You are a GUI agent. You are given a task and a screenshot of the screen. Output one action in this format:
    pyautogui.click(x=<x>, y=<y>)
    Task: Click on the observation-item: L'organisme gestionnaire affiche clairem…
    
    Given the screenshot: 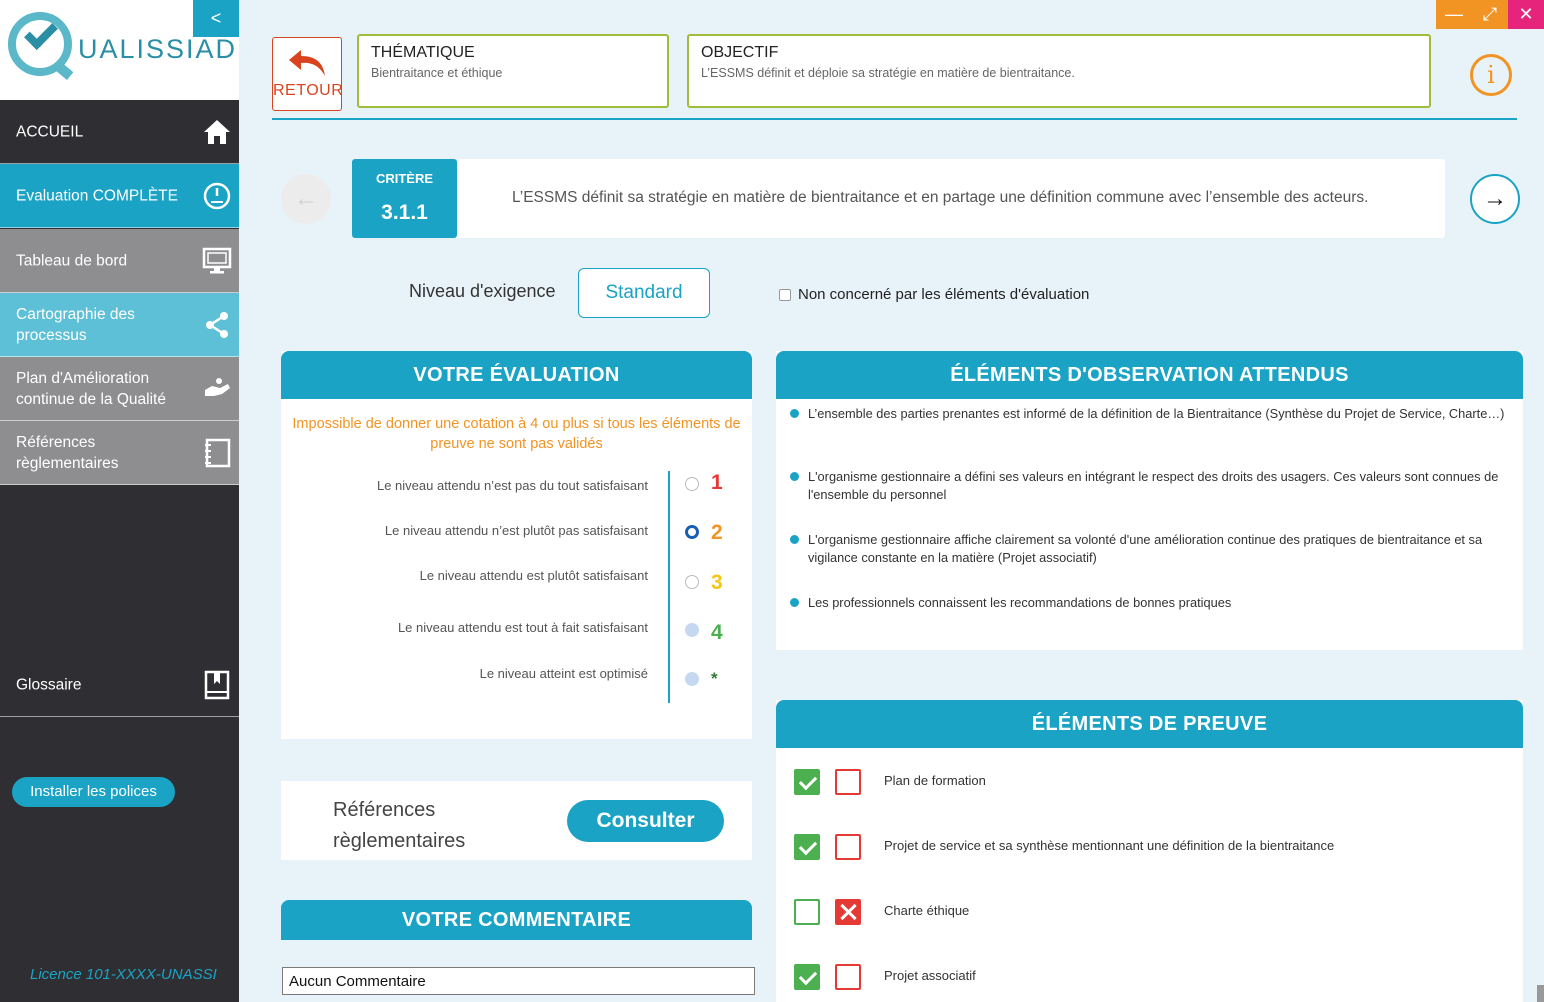 What is the action you would take?
    pyautogui.click(x=1149, y=549)
    